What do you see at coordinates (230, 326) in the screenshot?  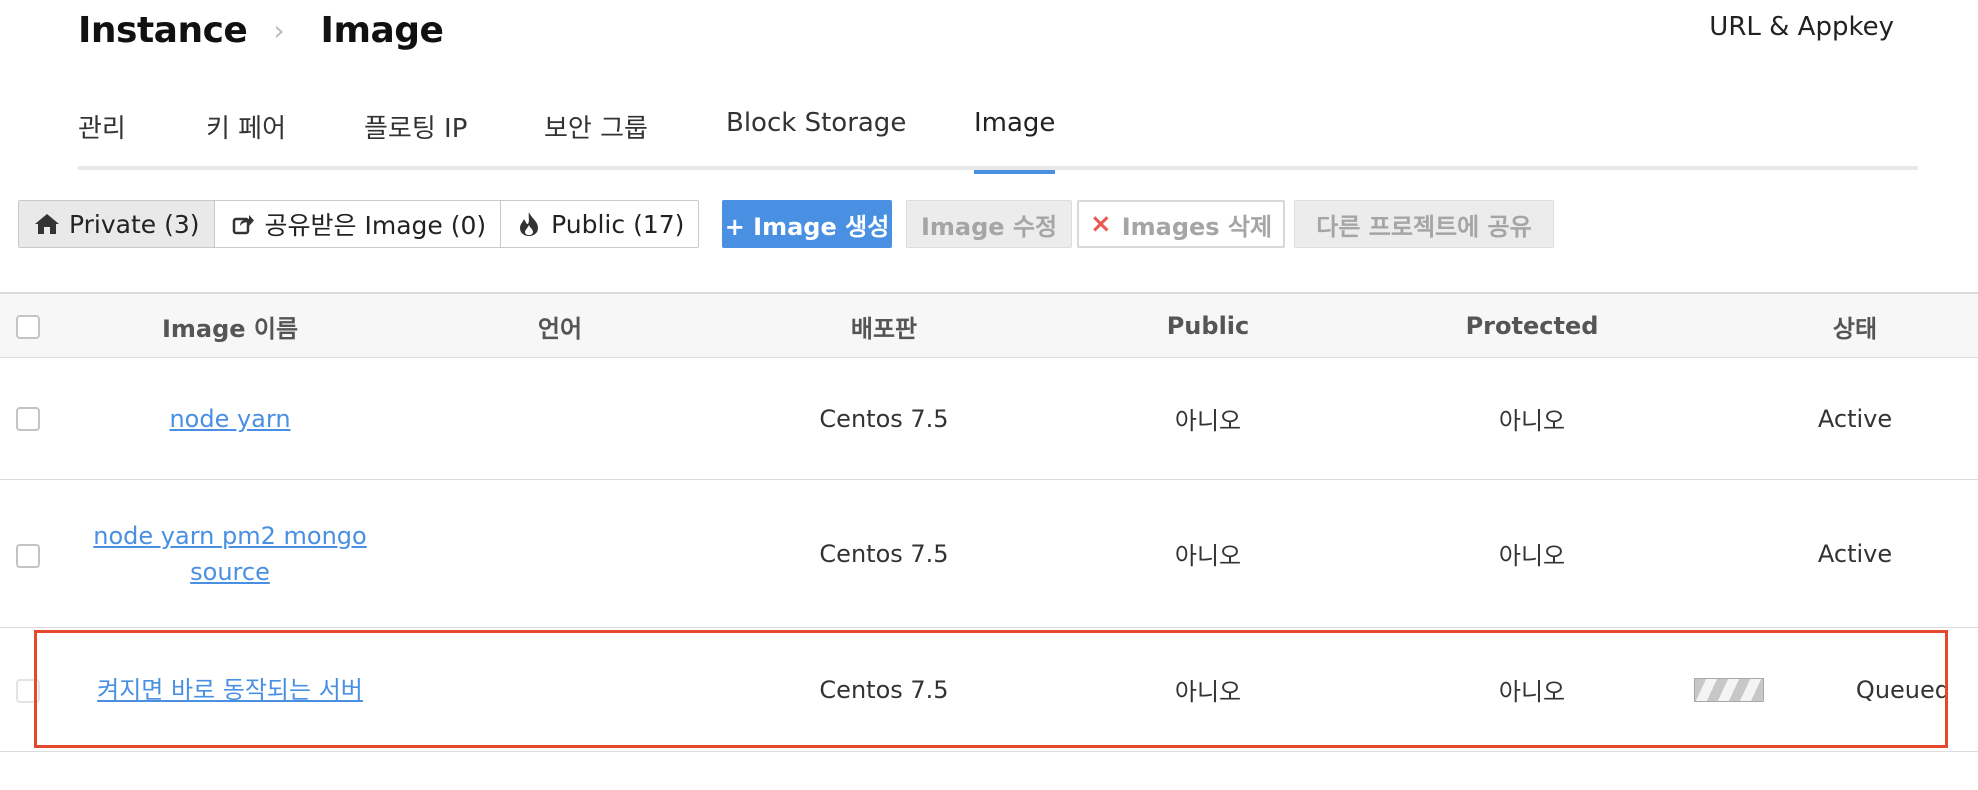 I see `column-header-name: Image 이름` at bounding box center [230, 326].